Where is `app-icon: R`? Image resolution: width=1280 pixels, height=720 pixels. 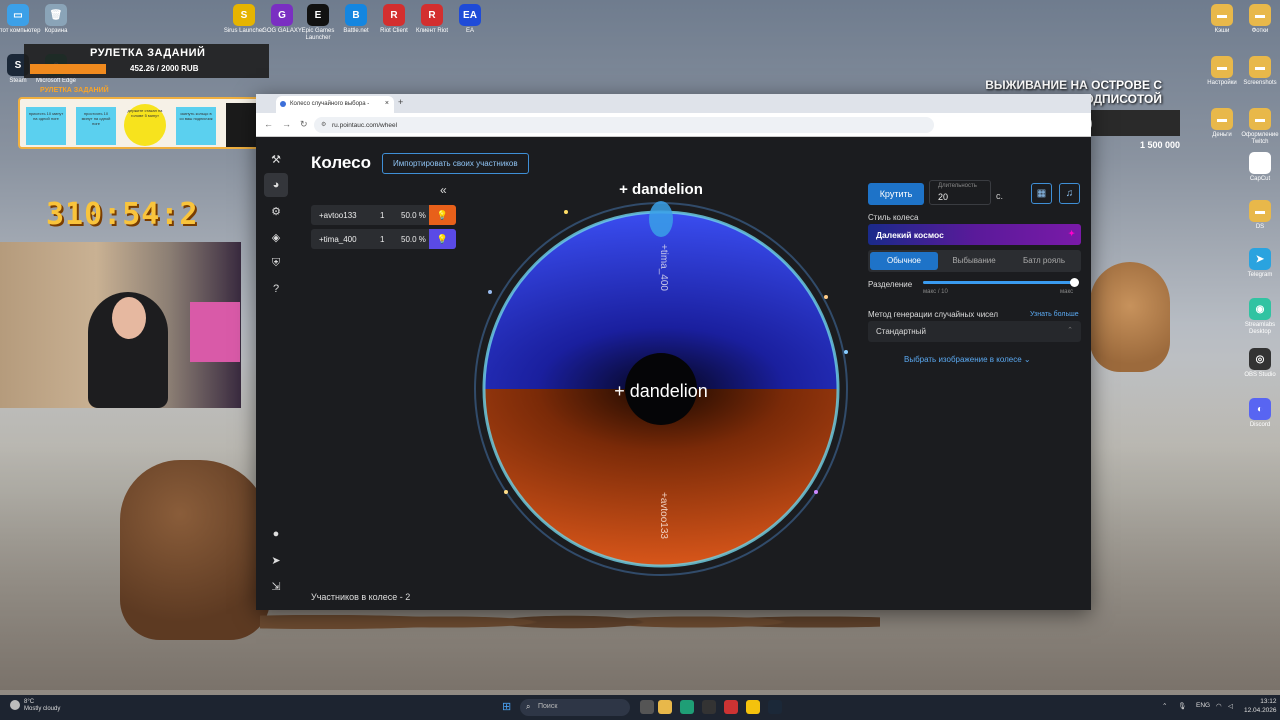
app-icon: R is located at coordinates (432, 15).